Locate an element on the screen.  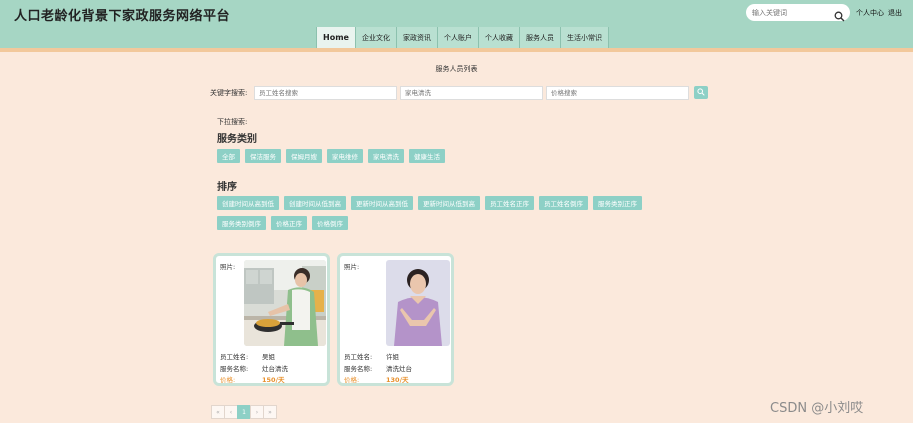
current-page-button: 1 is located at coordinates (244, 412).